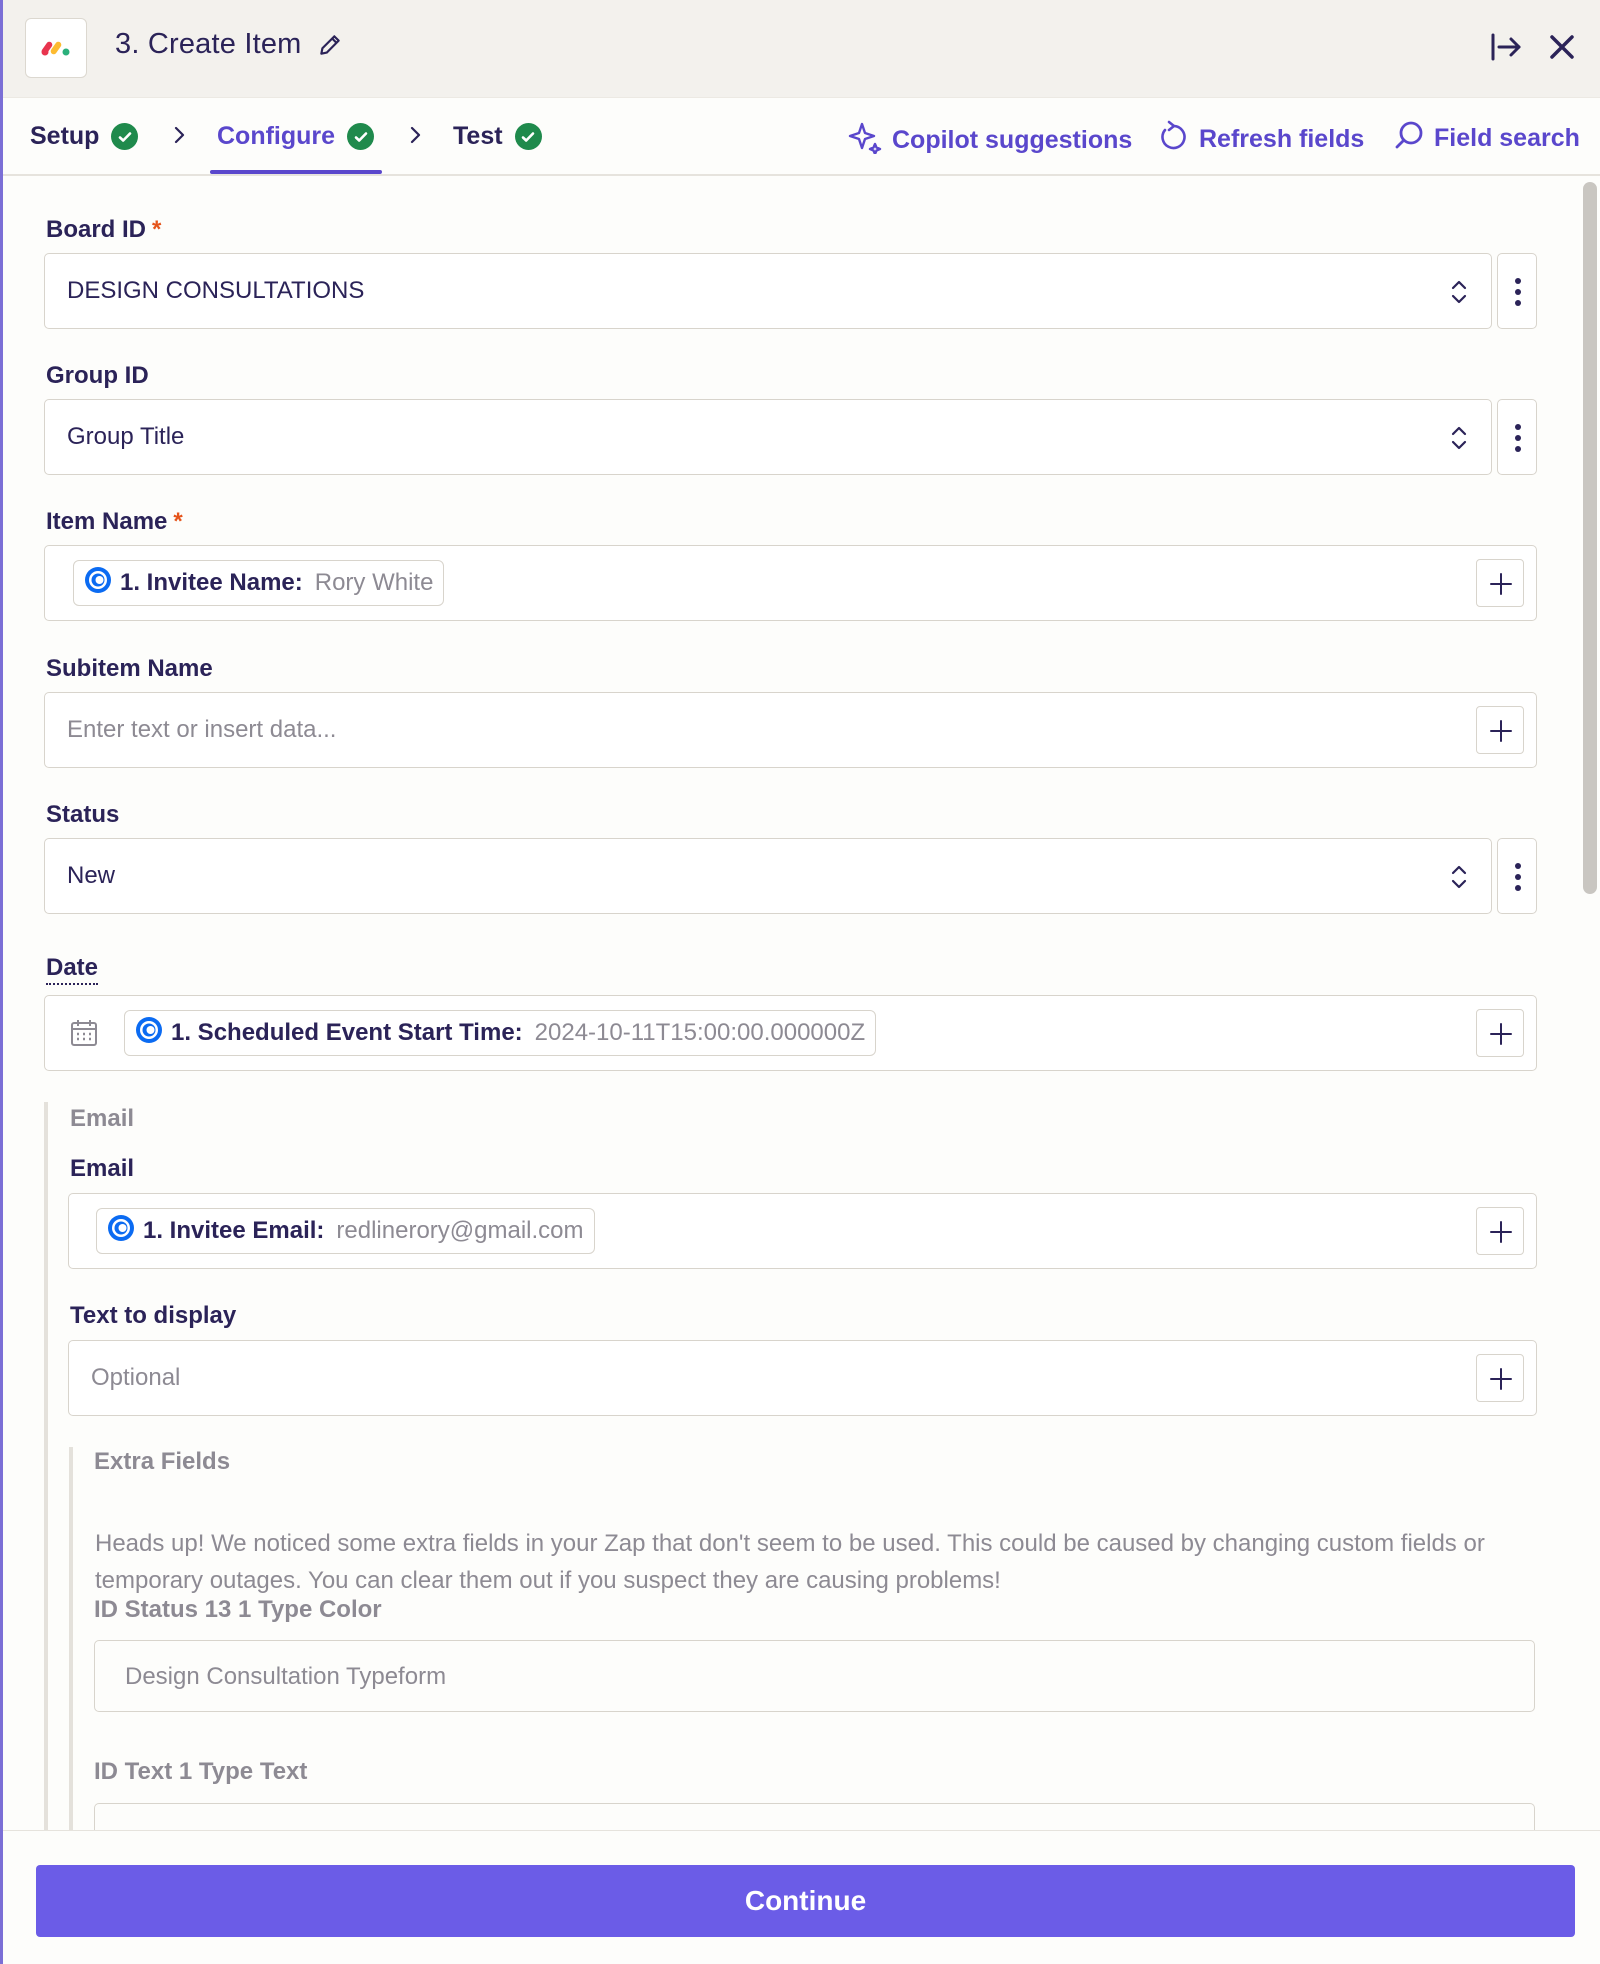 The width and height of the screenshot is (1600, 1964). I want to click on item-name-field: 1. Invitee Name: Rory White, so click(790, 583).